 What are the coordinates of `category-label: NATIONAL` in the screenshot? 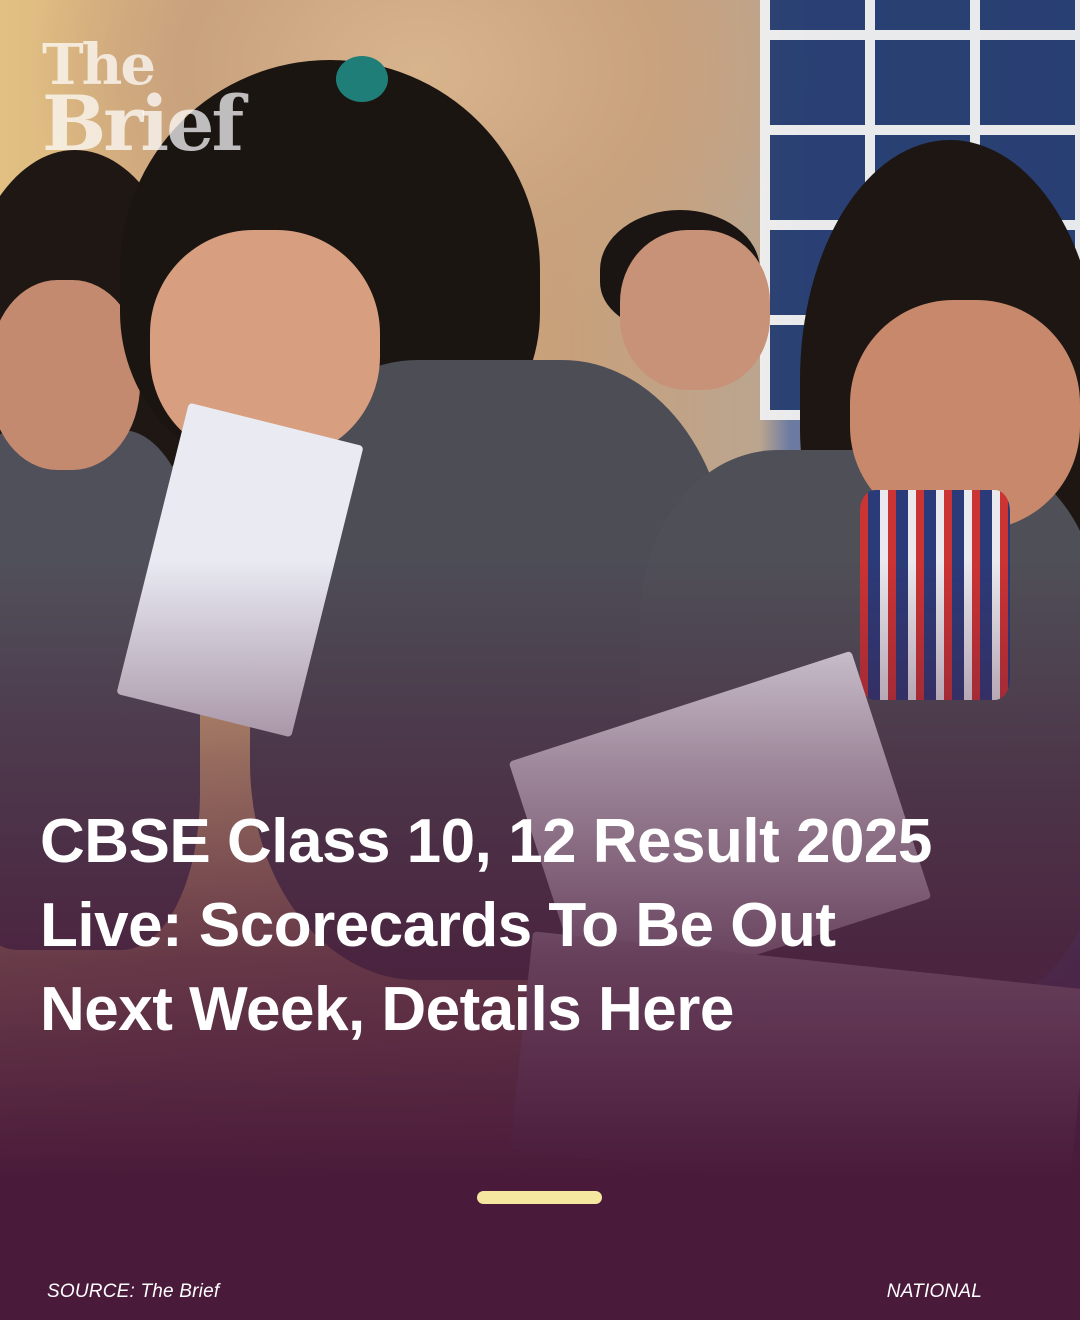 It's located at (934, 1291).